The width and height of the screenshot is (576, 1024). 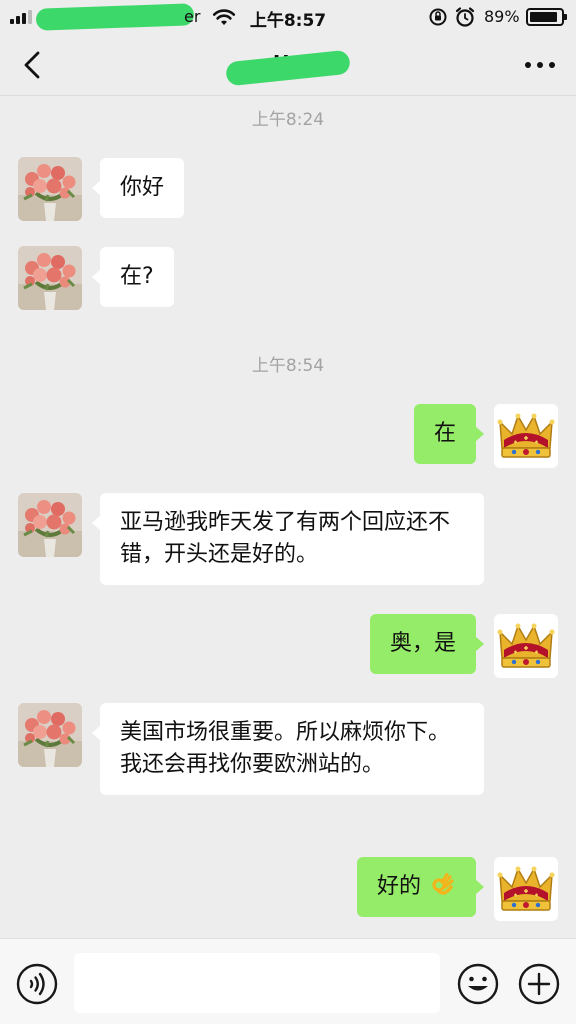 What do you see at coordinates (288, 65) in the screenshot?
I see `nav-bar: He` at bounding box center [288, 65].